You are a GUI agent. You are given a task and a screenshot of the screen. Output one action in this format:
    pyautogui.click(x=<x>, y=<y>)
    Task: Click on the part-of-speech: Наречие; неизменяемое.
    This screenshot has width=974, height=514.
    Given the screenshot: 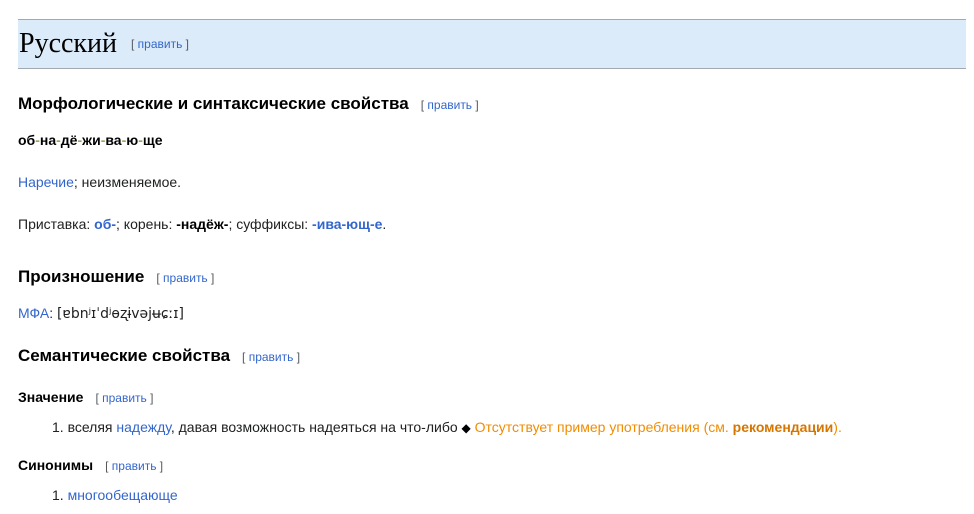 What is the action you would take?
    pyautogui.click(x=99, y=182)
    